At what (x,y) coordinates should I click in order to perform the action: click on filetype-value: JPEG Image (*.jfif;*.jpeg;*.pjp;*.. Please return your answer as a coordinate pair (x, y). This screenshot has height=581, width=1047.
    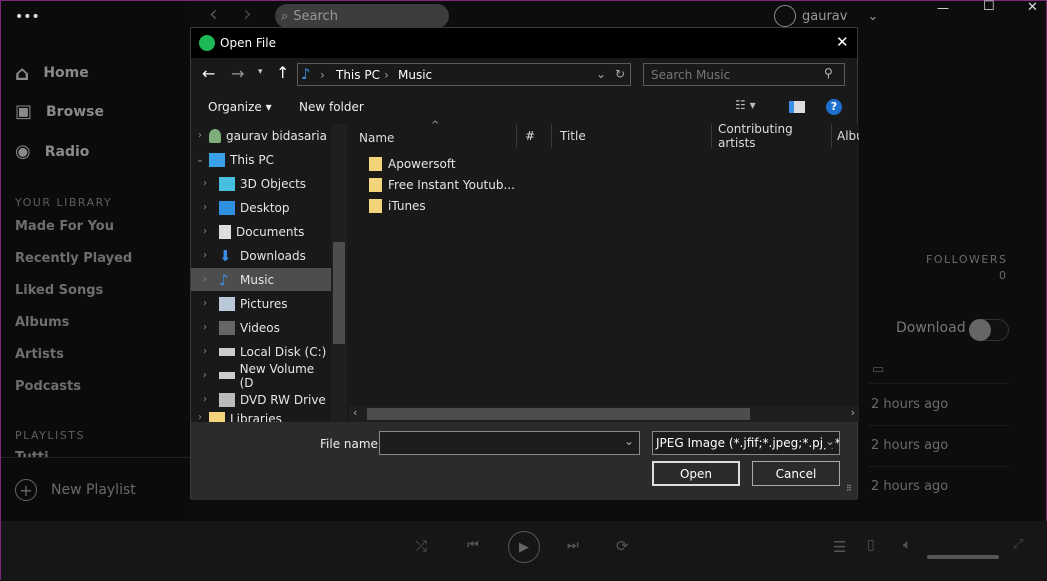
    Looking at the image, I should click on (748, 443).